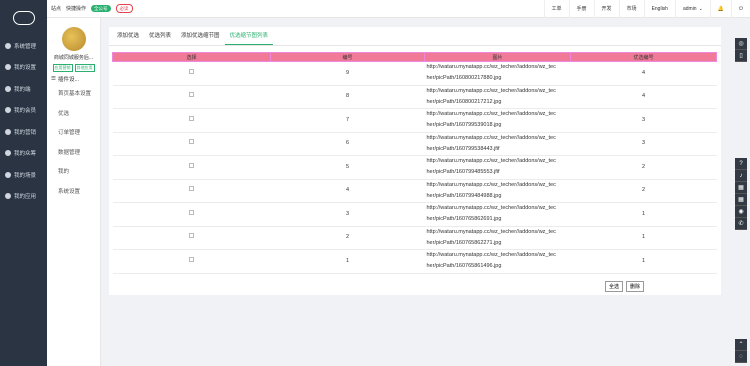 This screenshot has width=750, height=366. What do you see at coordinates (741, 224) in the screenshot?
I see `phone-icon: ✆` at bounding box center [741, 224].